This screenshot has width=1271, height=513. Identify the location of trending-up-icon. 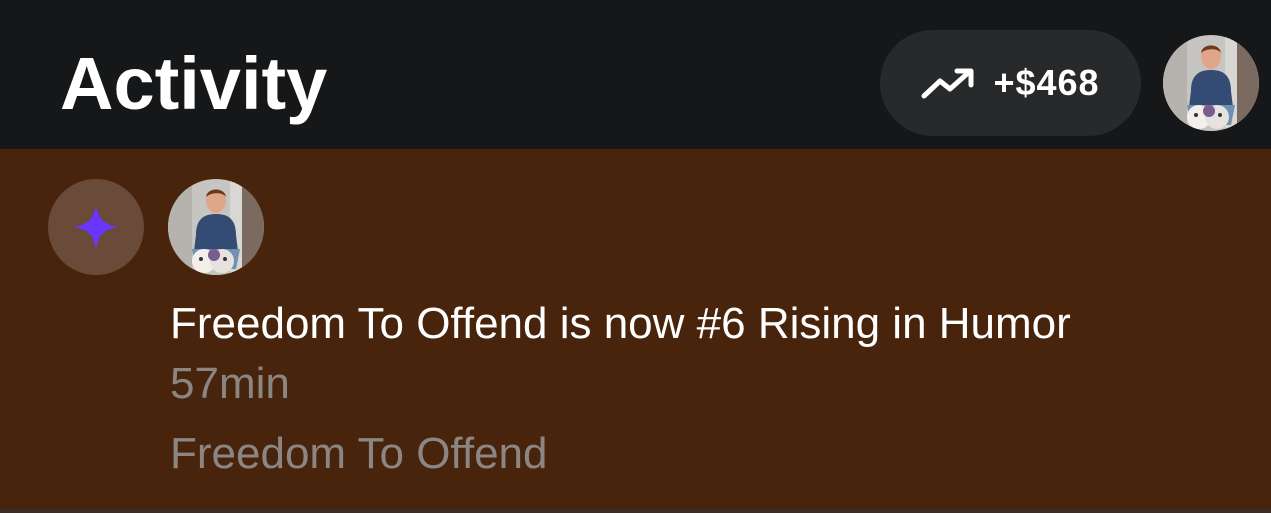
(947, 83).